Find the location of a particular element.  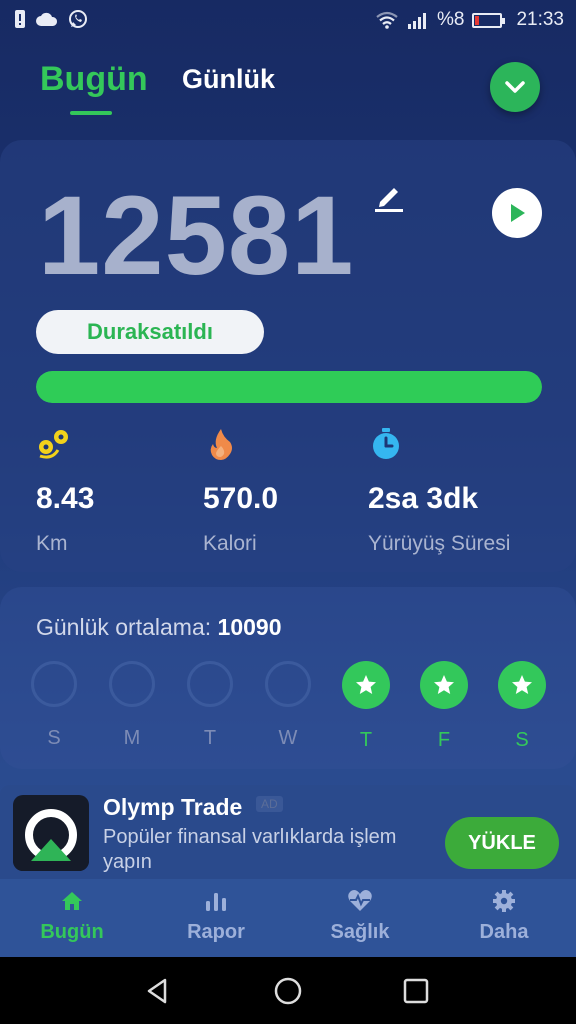

home-circle-icon is located at coordinates (288, 991).